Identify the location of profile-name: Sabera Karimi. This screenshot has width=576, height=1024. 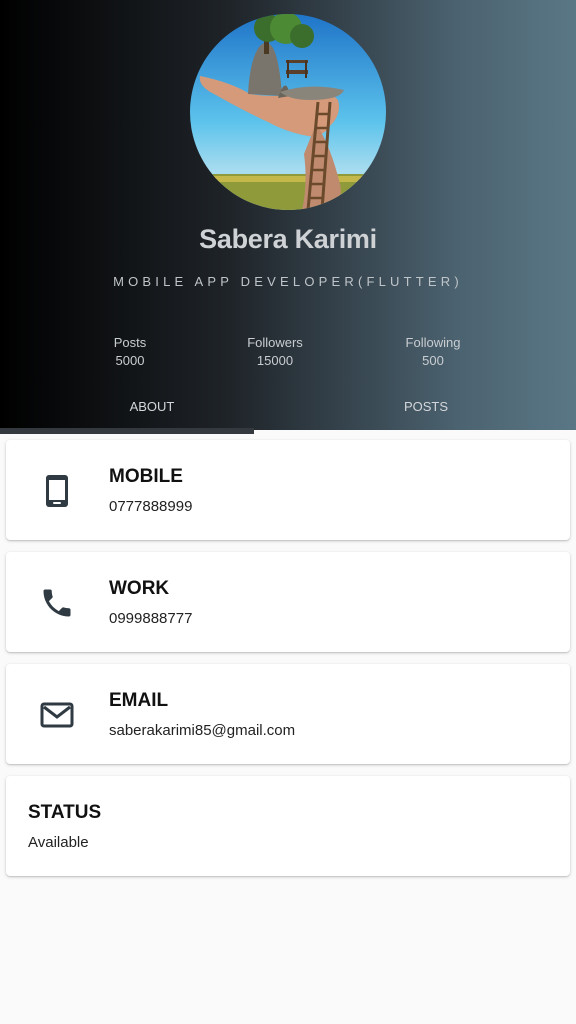
(288, 239).